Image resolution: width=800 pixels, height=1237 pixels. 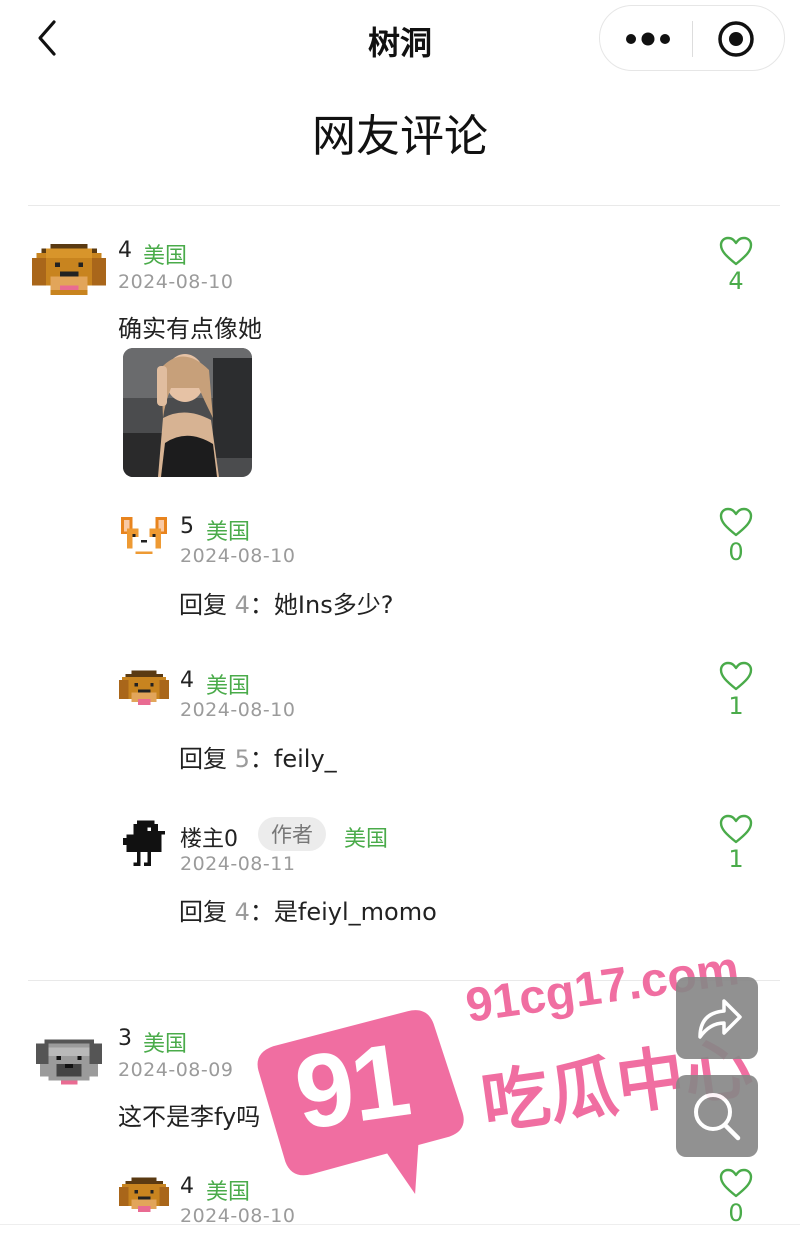 I want to click on pug-avatar, so click(x=69, y=1064).